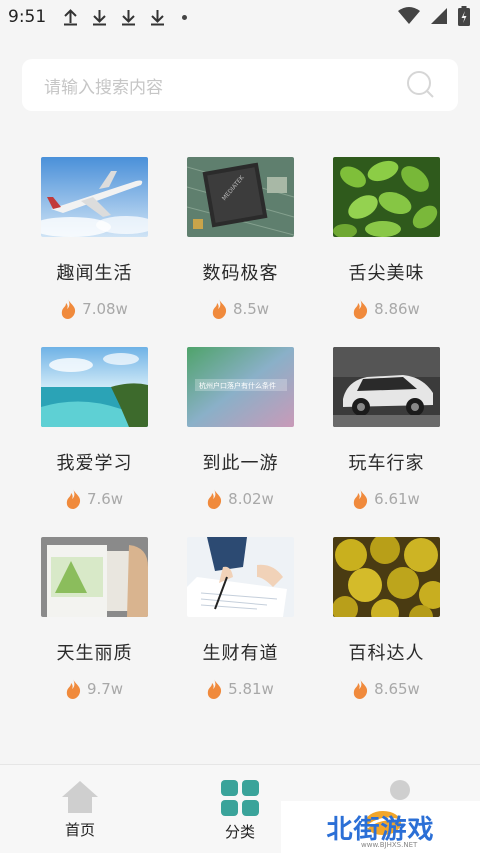  I want to click on wifi-icon, so click(409, 15).